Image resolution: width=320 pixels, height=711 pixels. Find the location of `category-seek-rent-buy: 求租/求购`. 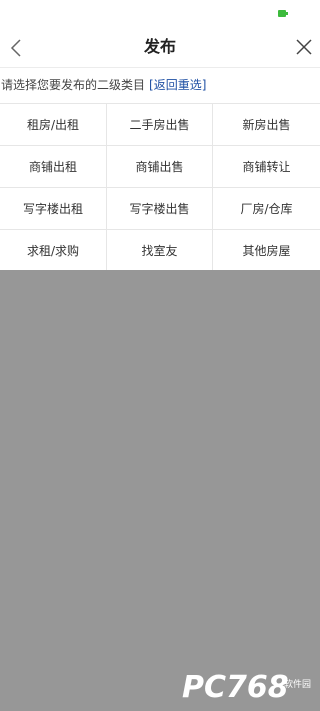

category-seek-rent-buy: 求租/求购 is located at coordinates (53, 250).